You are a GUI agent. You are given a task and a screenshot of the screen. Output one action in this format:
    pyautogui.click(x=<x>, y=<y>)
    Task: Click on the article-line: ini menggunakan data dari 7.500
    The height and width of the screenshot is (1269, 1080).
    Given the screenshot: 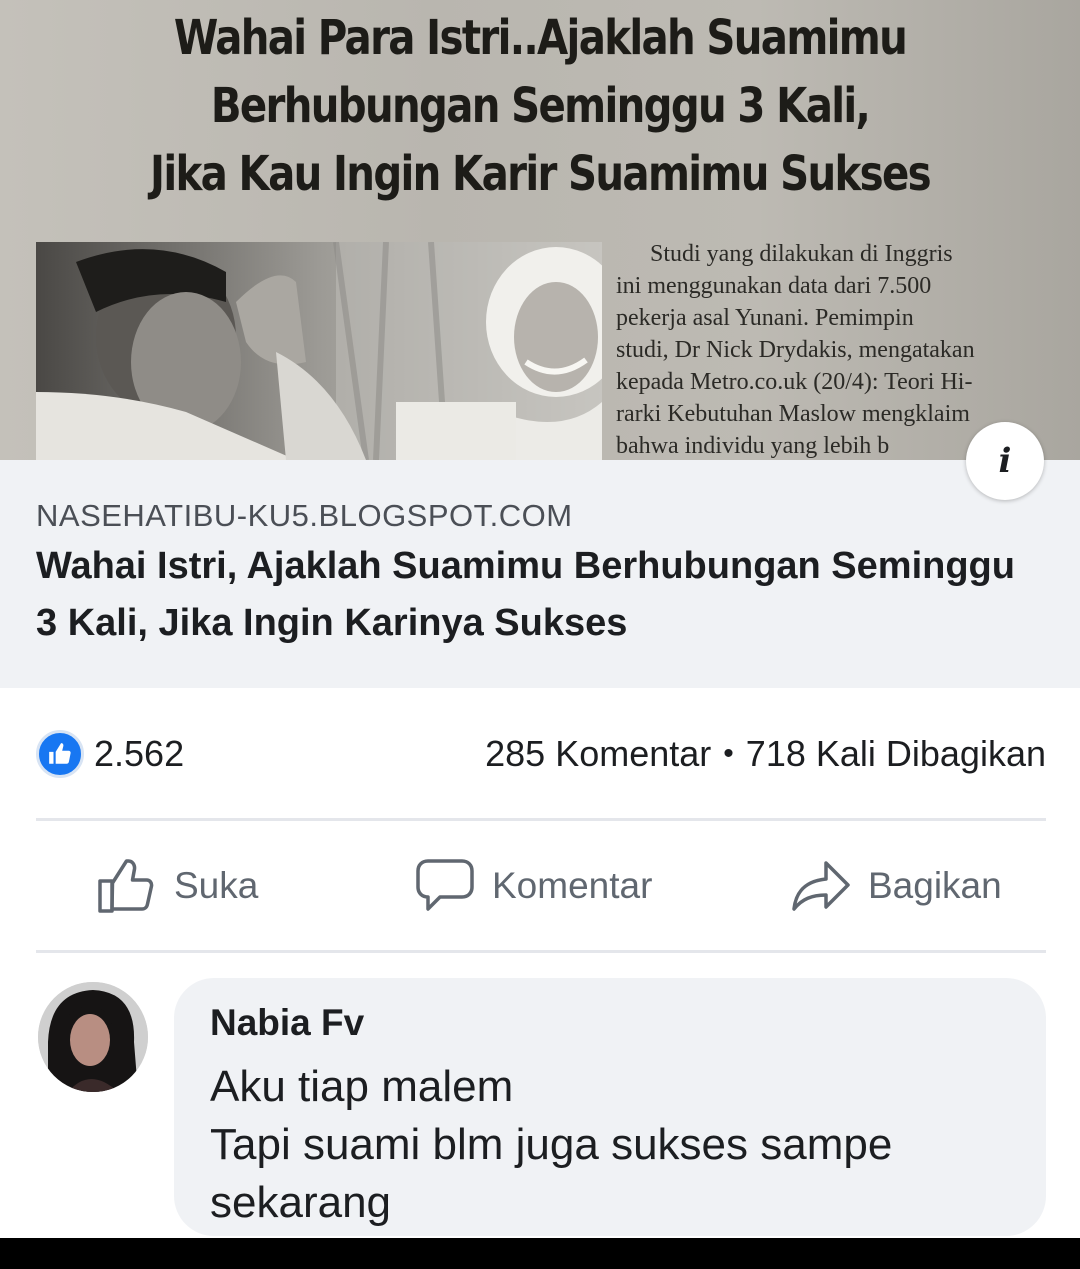 What is the action you would take?
    pyautogui.click(x=774, y=286)
    